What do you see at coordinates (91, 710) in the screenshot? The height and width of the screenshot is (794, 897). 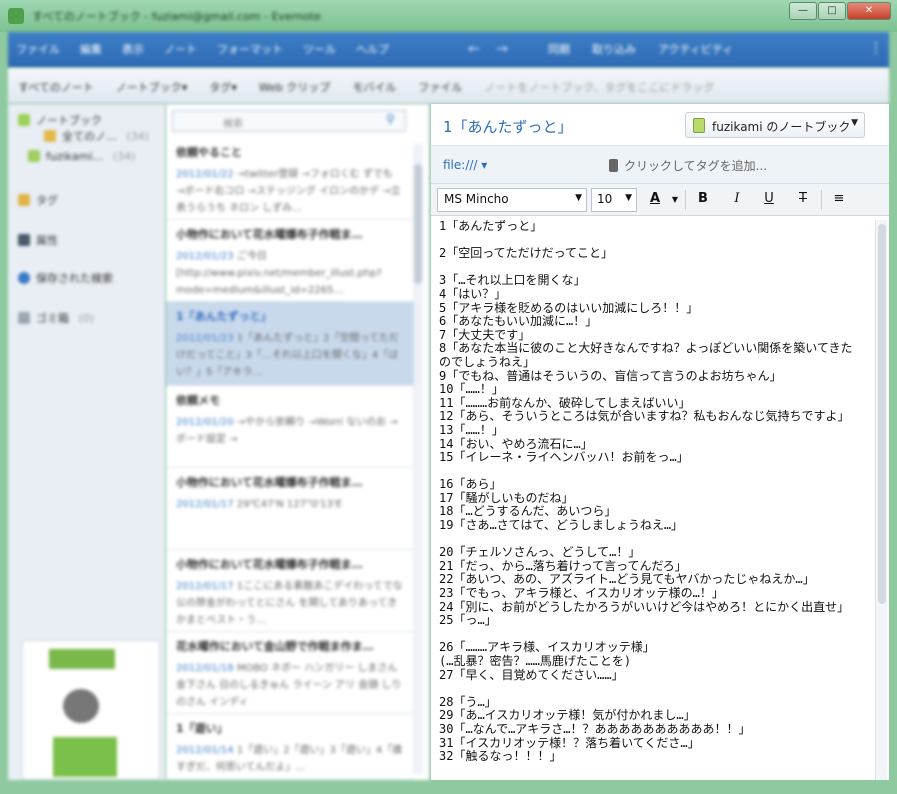 I see `note-thumbnail-preview` at bounding box center [91, 710].